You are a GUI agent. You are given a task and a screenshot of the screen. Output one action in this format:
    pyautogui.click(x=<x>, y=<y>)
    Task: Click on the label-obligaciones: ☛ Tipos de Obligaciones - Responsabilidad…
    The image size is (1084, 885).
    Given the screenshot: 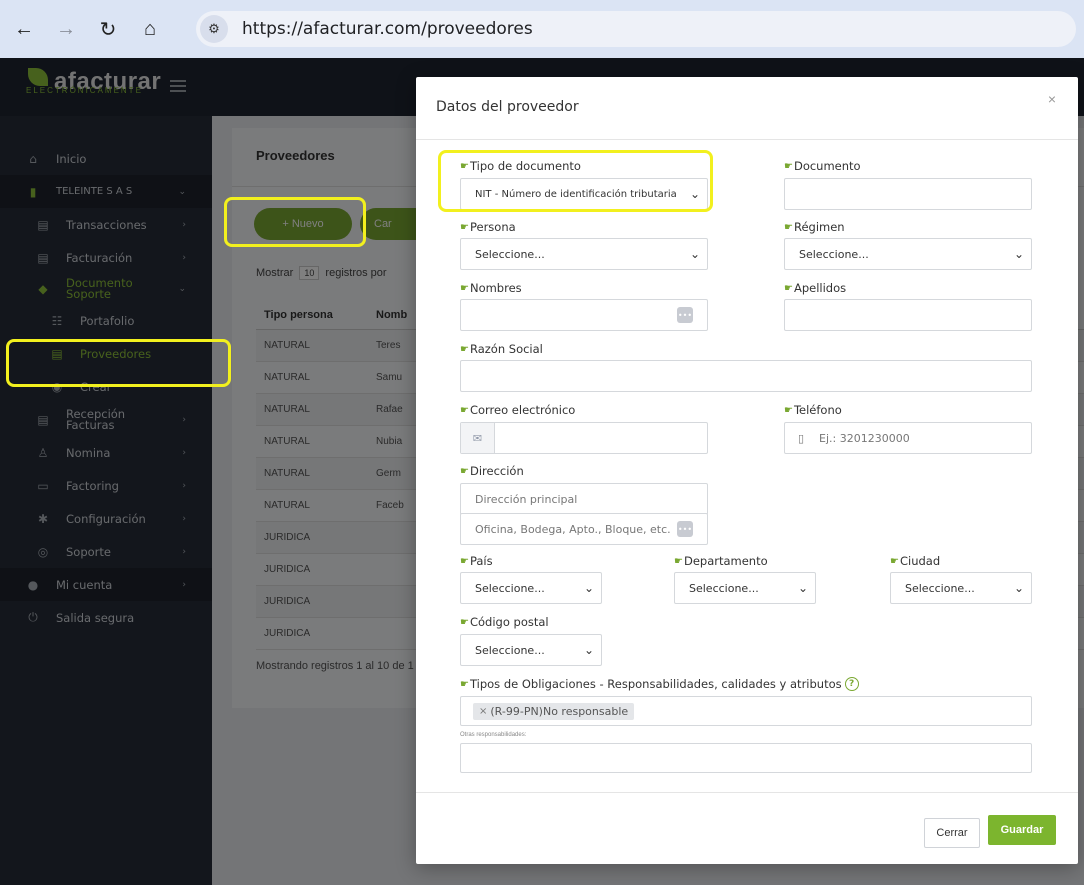 What is the action you would take?
    pyautogui.click(x=659, y=684)
    